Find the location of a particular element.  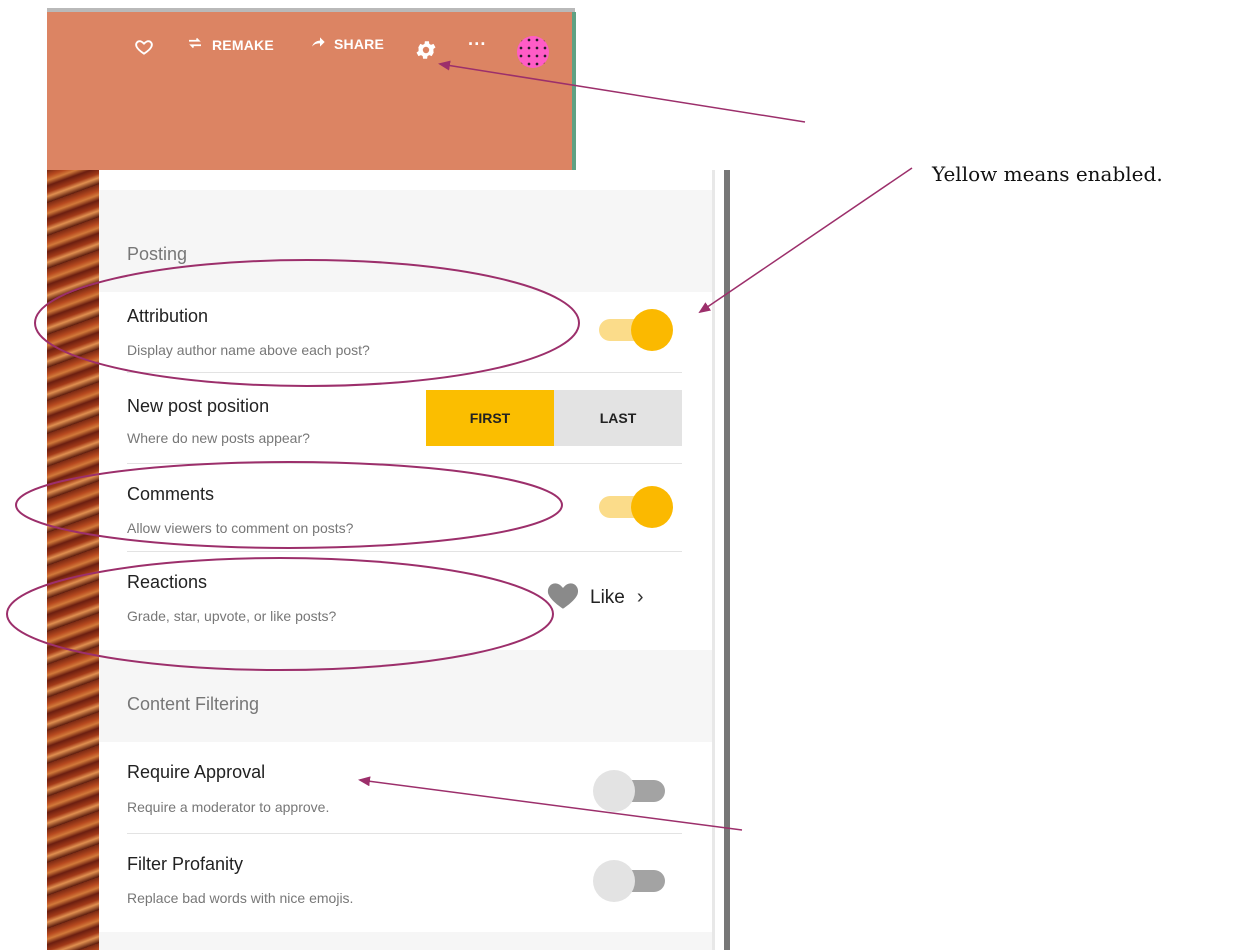

reactions-title: Reactions is located at coordinates (167, 582).